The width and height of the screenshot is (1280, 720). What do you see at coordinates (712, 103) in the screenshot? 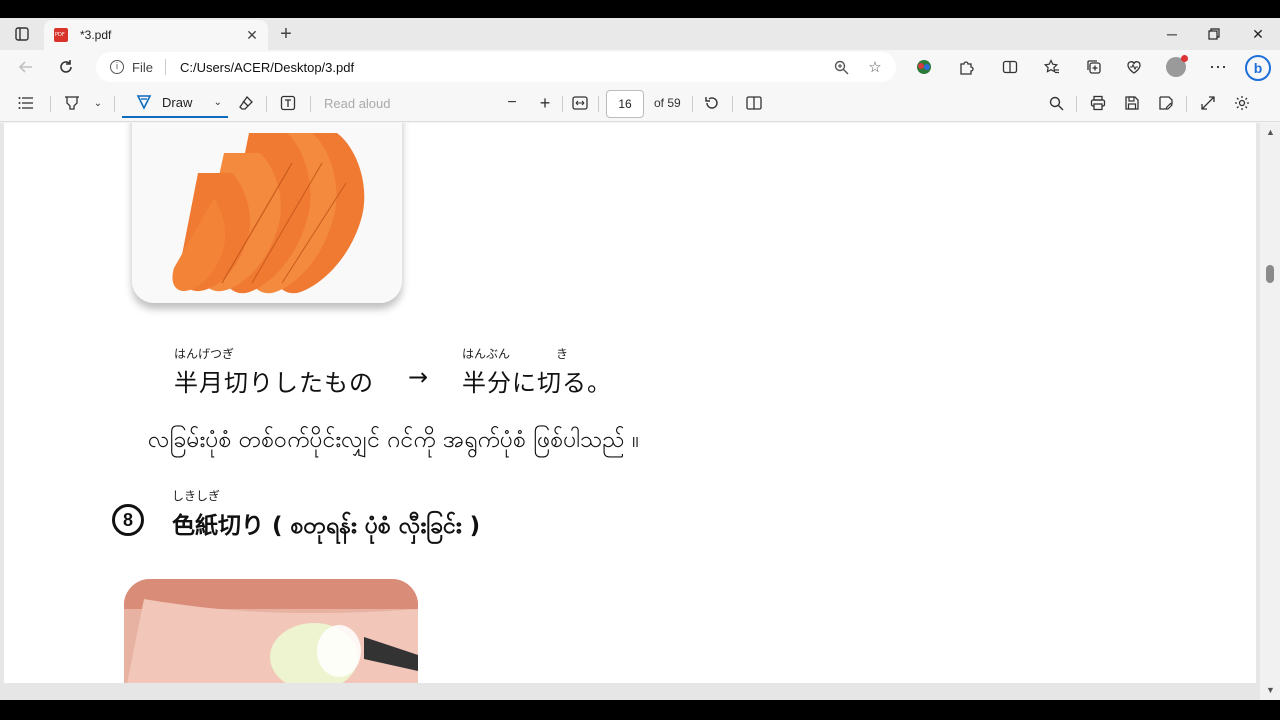
I see `rotate-icon` at bounding box center [712, 103].